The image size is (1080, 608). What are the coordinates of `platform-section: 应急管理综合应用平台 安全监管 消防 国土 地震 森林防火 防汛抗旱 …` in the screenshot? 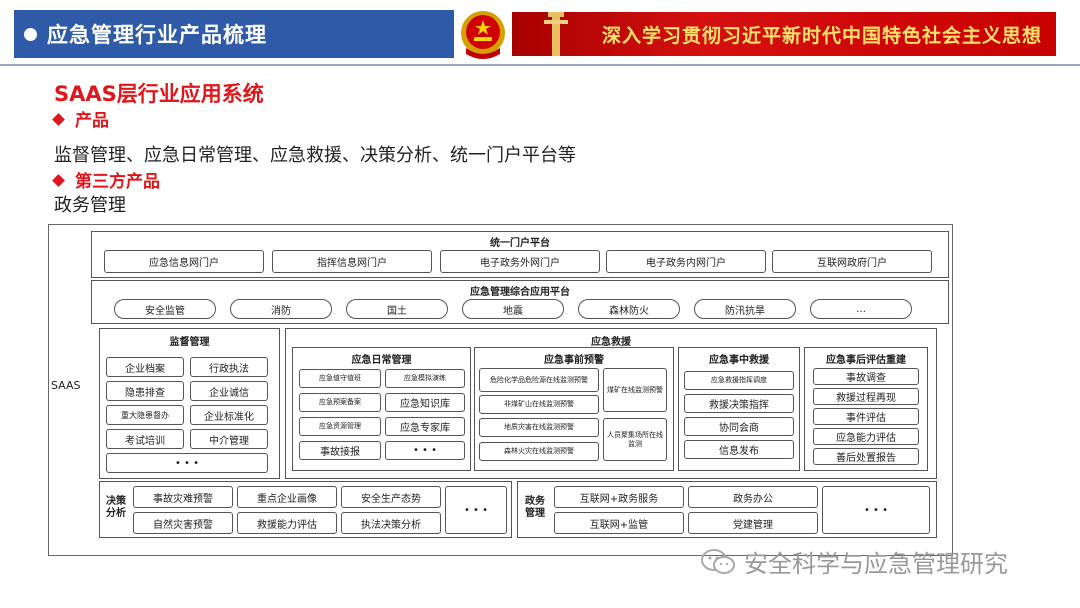 It's located at (520, 302).